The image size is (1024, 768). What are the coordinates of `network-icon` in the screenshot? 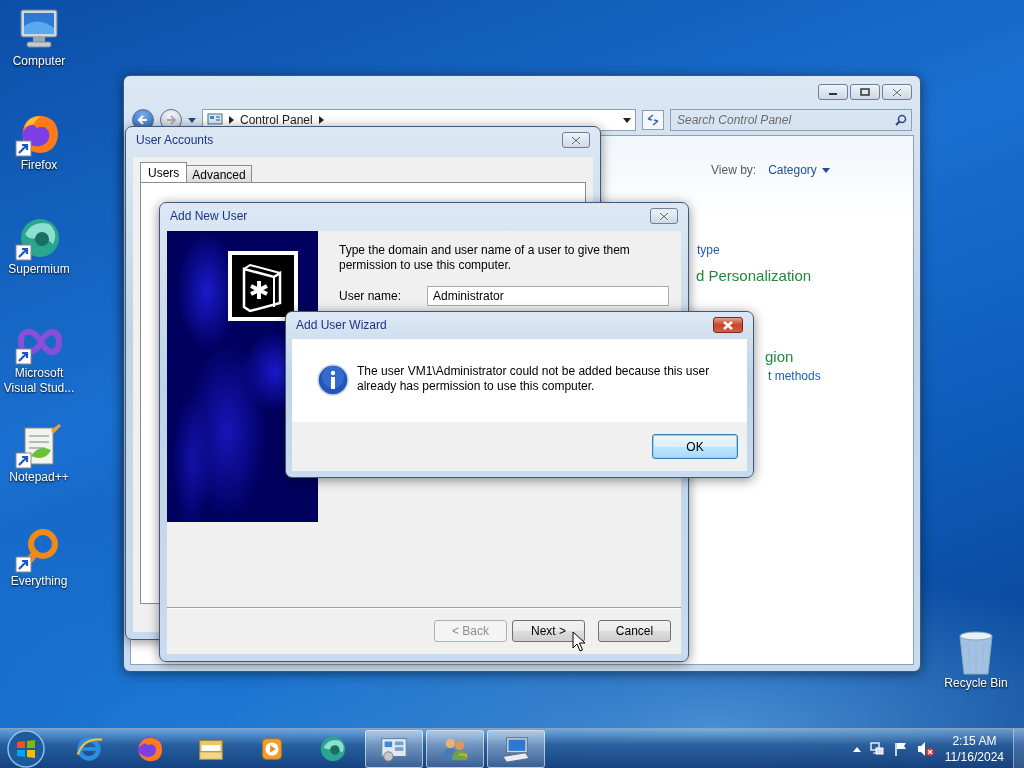 It's located at (876, 749).